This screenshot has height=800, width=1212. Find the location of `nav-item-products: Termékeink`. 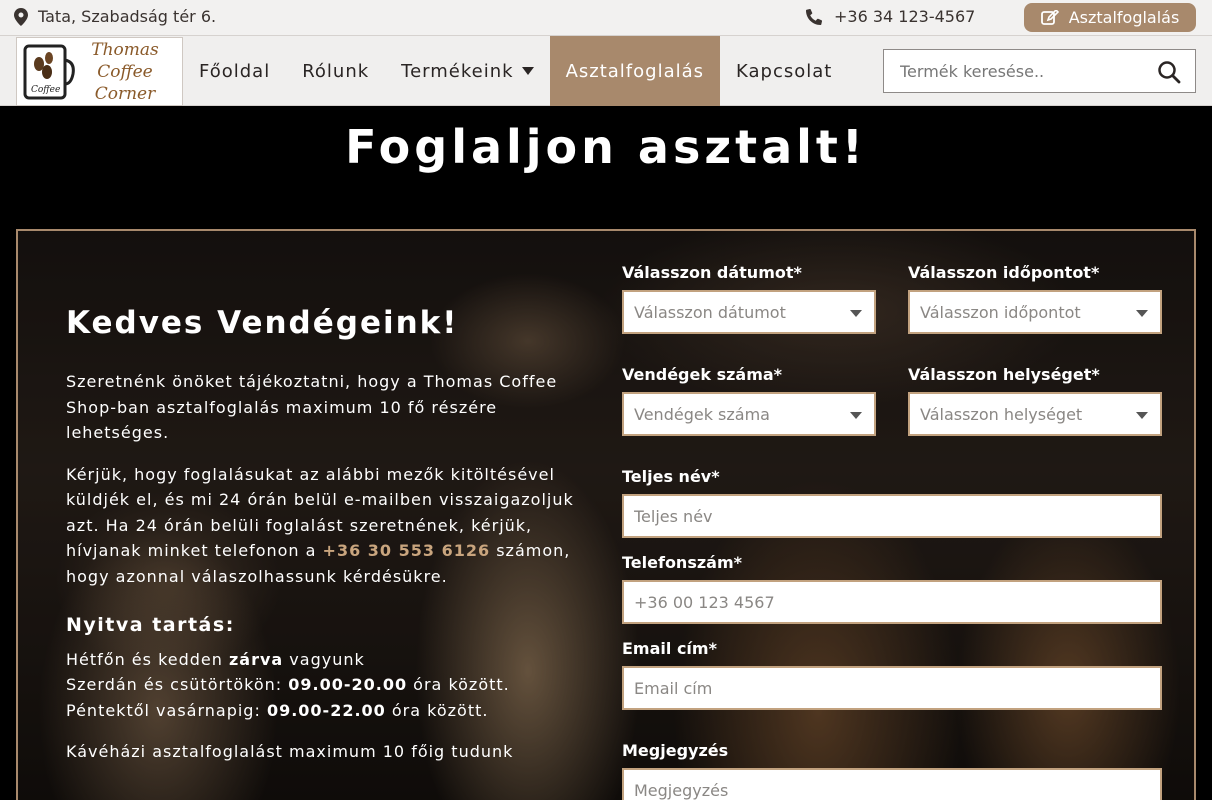

nav-item-products: Termékeink is located at coordinates (467, 71).